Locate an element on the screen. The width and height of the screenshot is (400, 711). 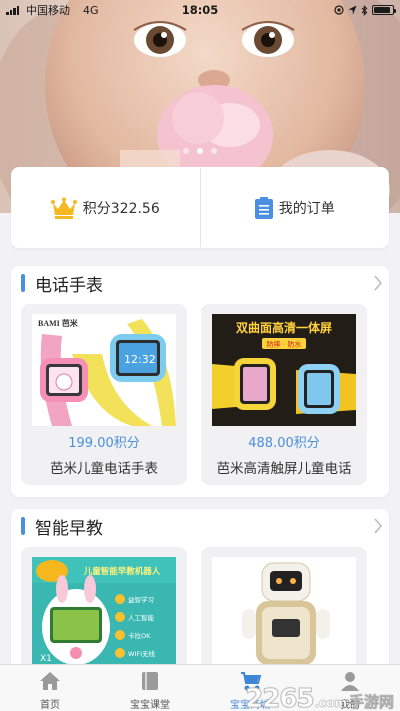
product-image: 双曲面高清一体屏 防摔 · 防水 is located at coordinates (284, 370).